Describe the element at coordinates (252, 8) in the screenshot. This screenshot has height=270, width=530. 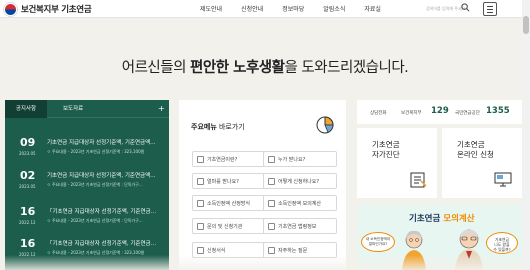
I see `nav-item-apply: 신청안내` at that location.